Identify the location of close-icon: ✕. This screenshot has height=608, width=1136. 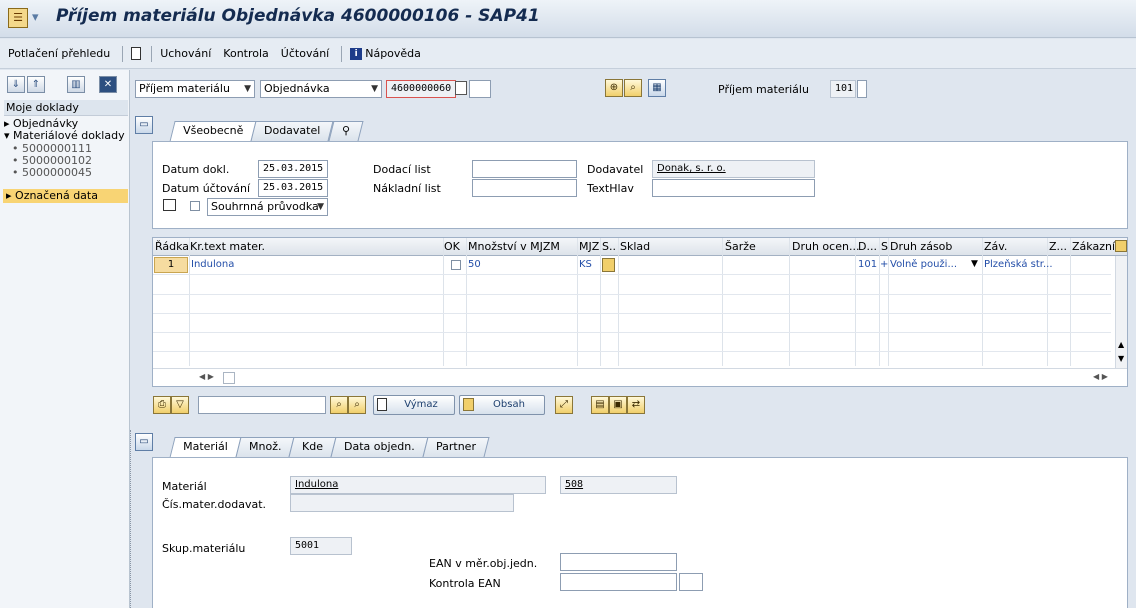
(108, 84).